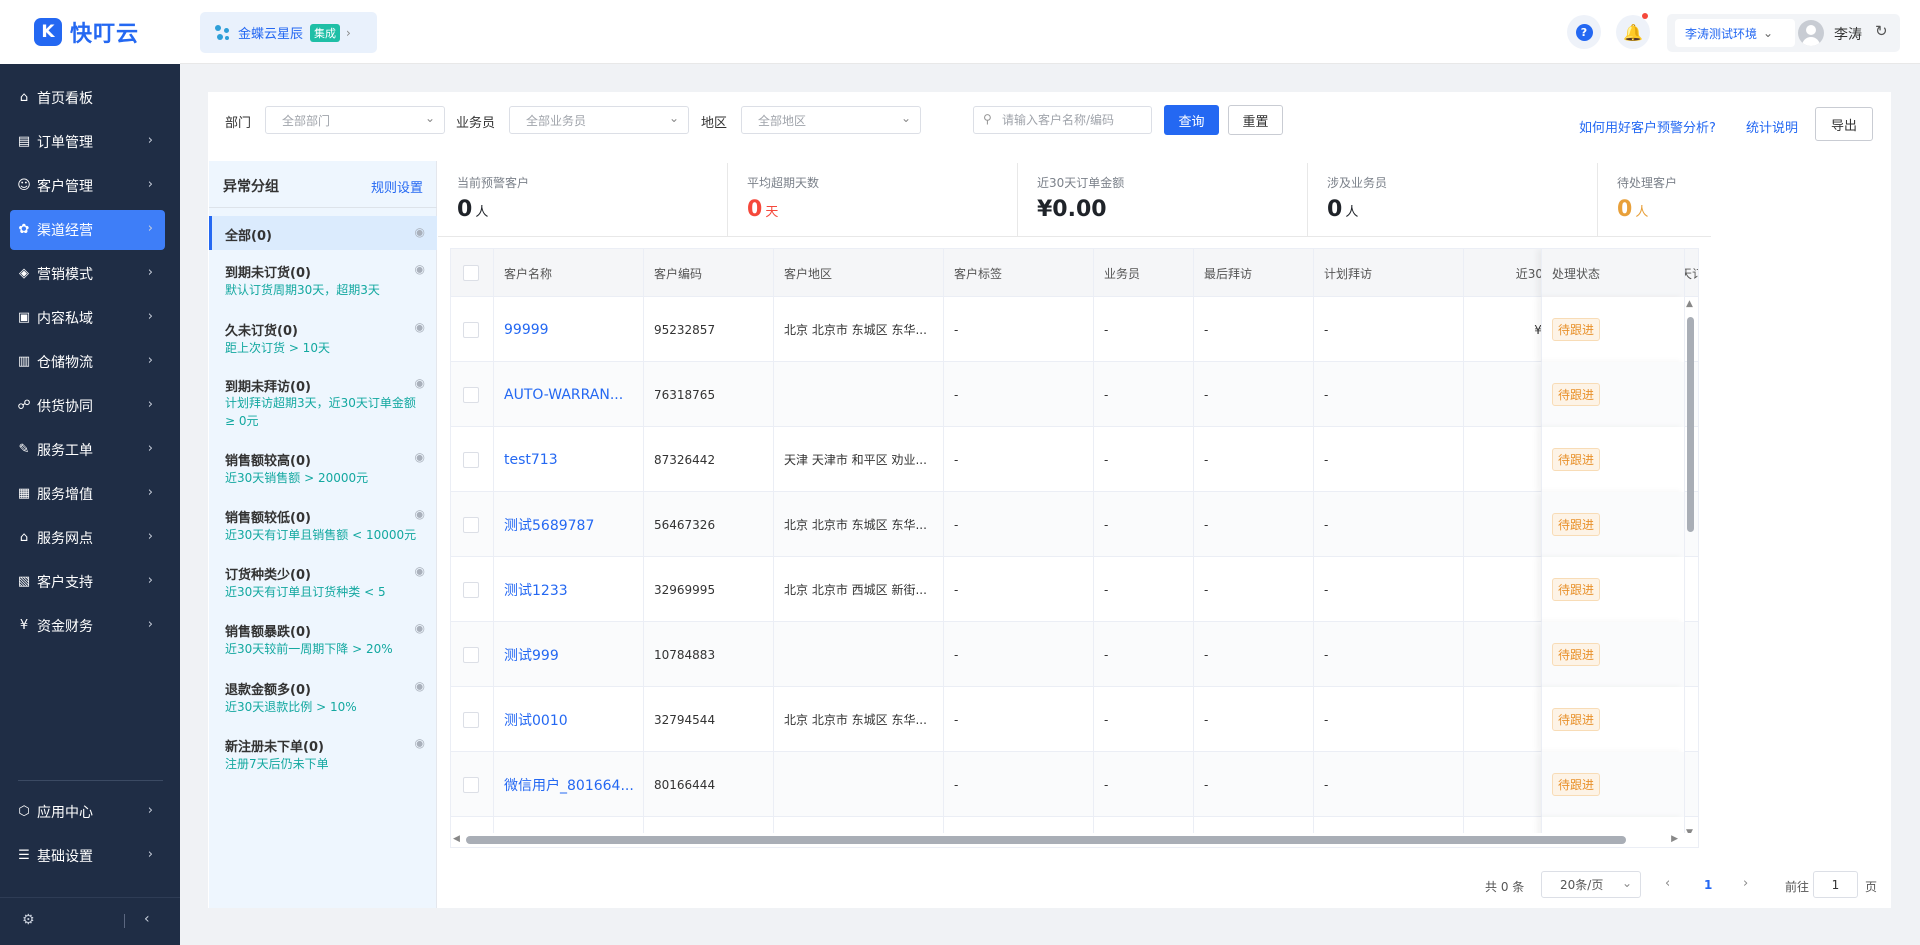  I want to click on region-select: 全部地区 ⌄, so click(831, 120).